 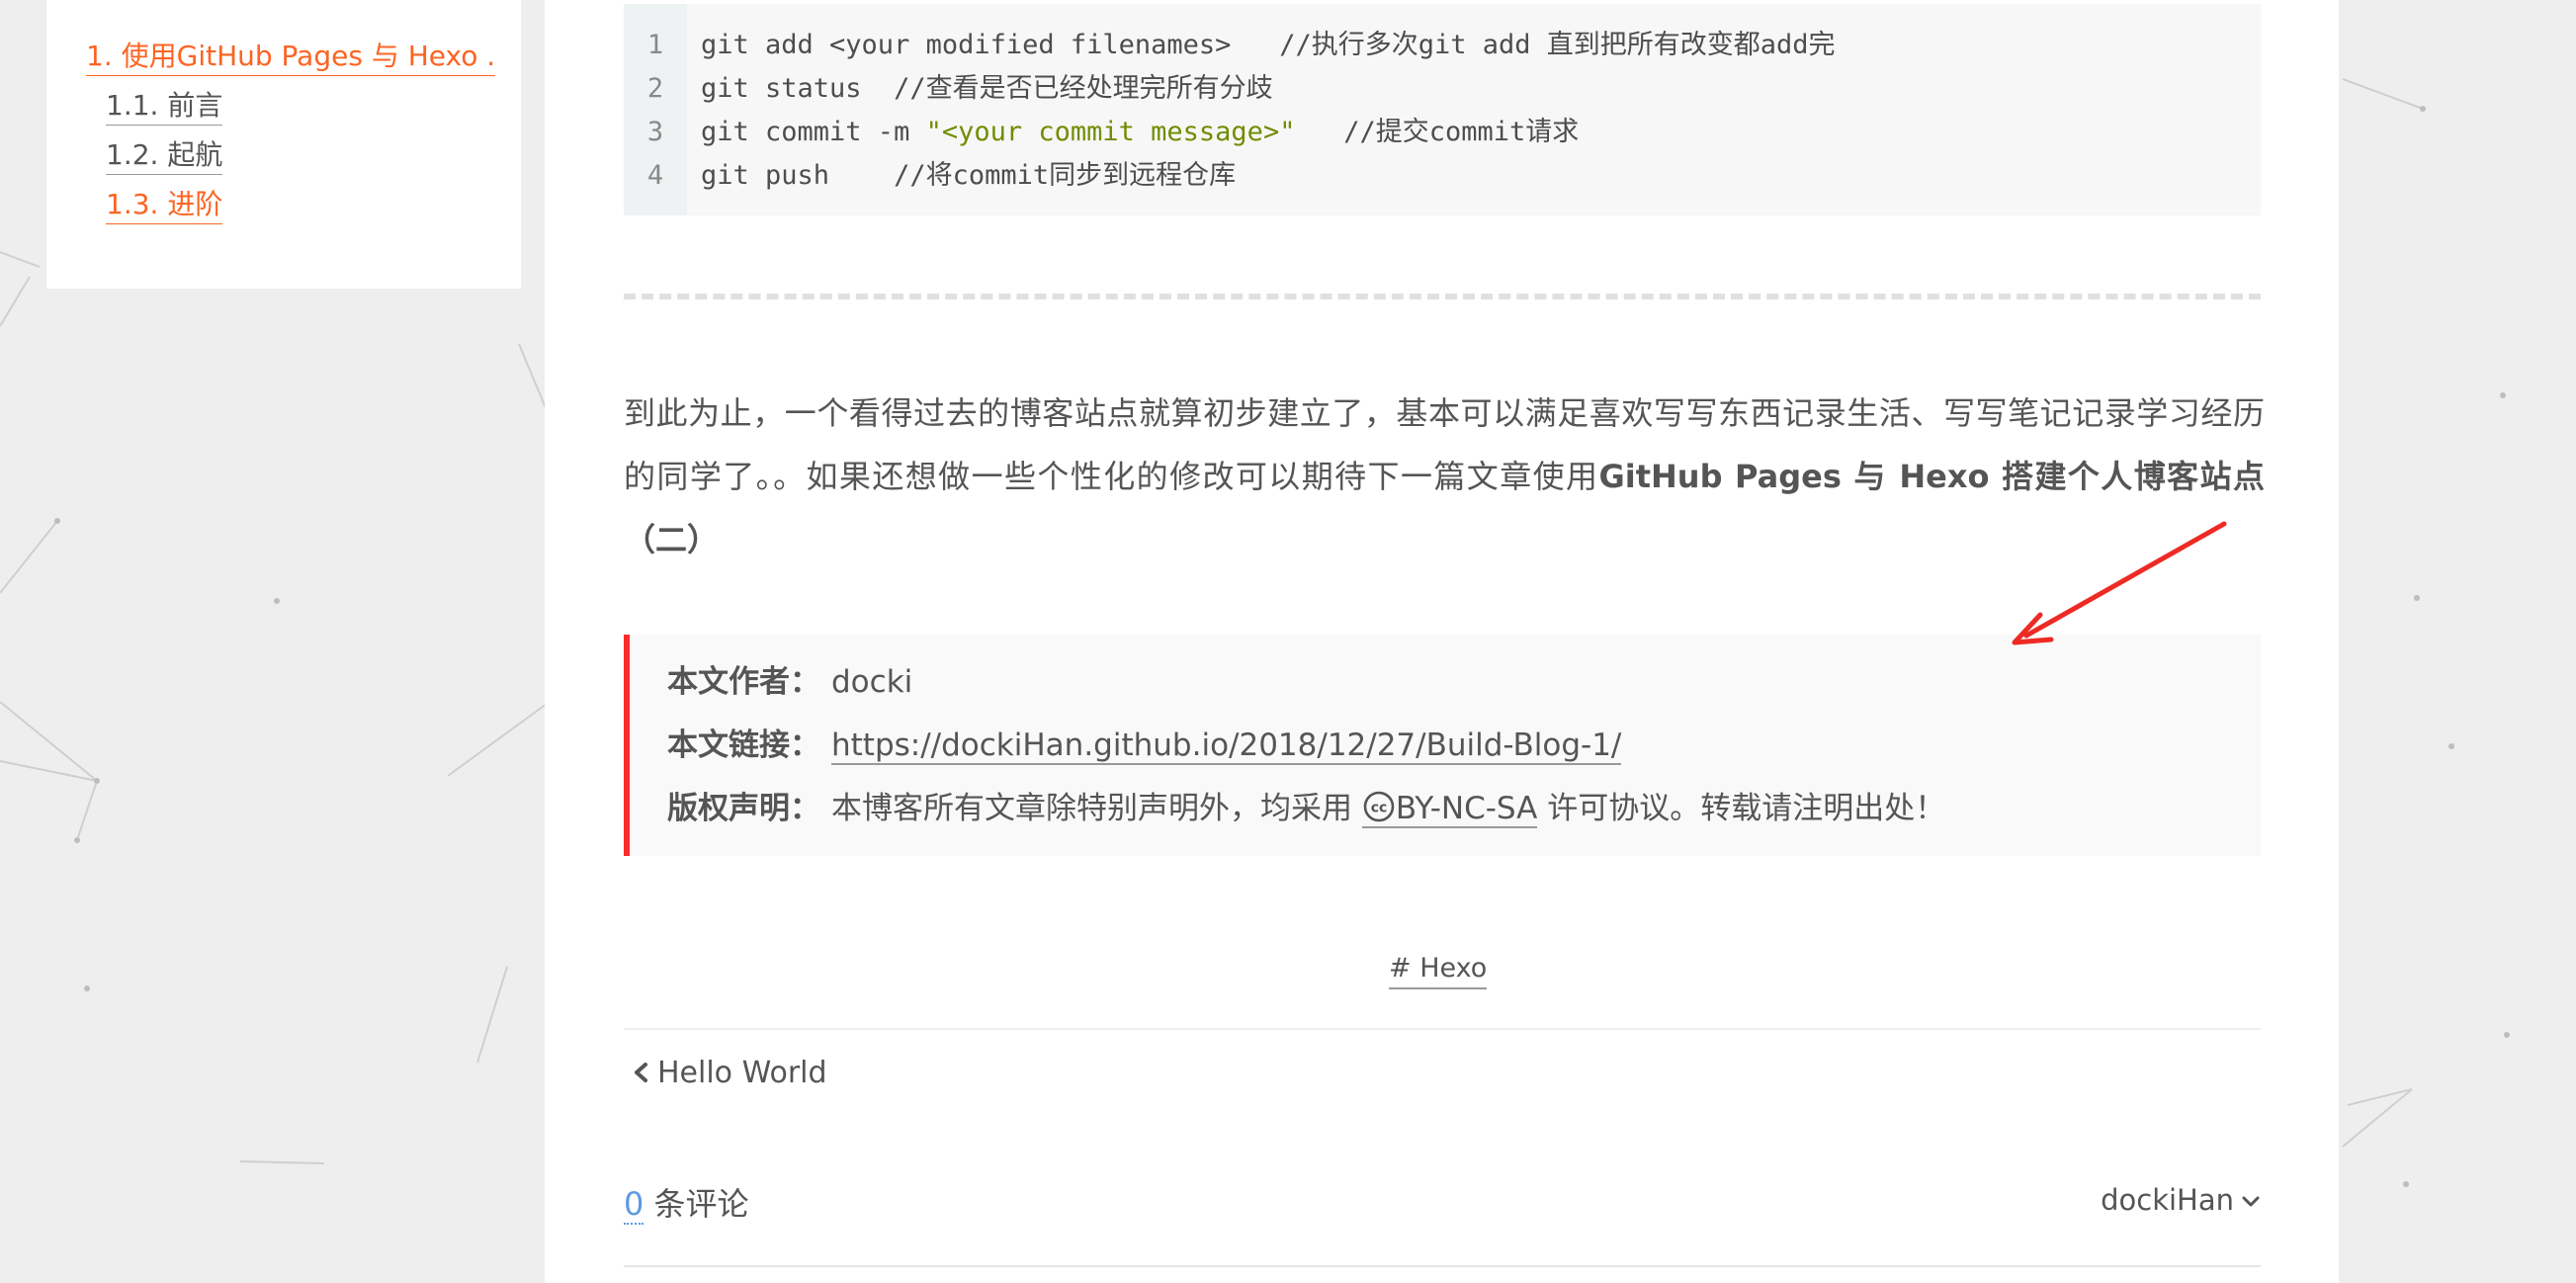 I want to click on toc-item-1-2: 1.2. 起航, so click(x=164, y=155).